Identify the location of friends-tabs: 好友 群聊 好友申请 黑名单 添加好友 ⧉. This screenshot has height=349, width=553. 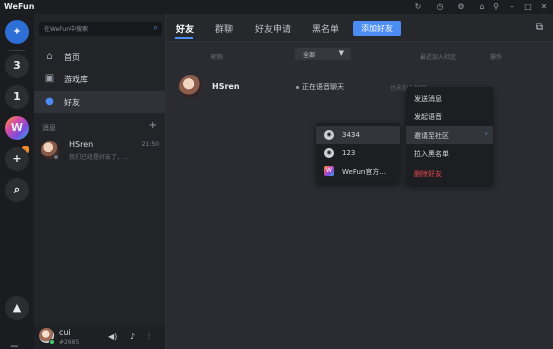
(359, 28).